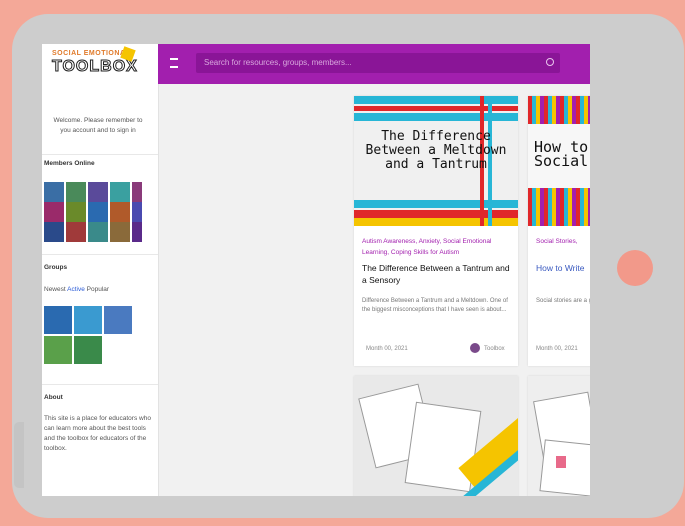 The height and width of the screenshot is (526, 685). What do you see at coordinates (563, 268) in the screenshot?
I see `card-title: How to Write` at bounding box center [563, 268].